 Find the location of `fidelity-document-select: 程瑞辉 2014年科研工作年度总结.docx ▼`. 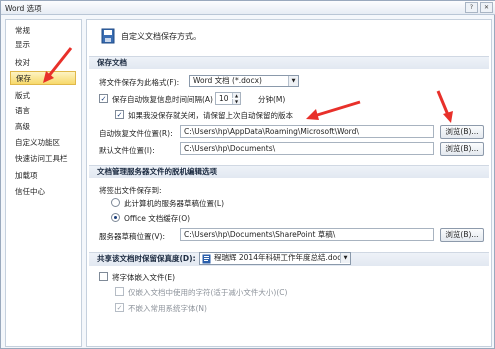

fidelity-document-select: 程瑞辉 2014年科研工作年度总结.docx ▼ is located at coordinates (275, 258).